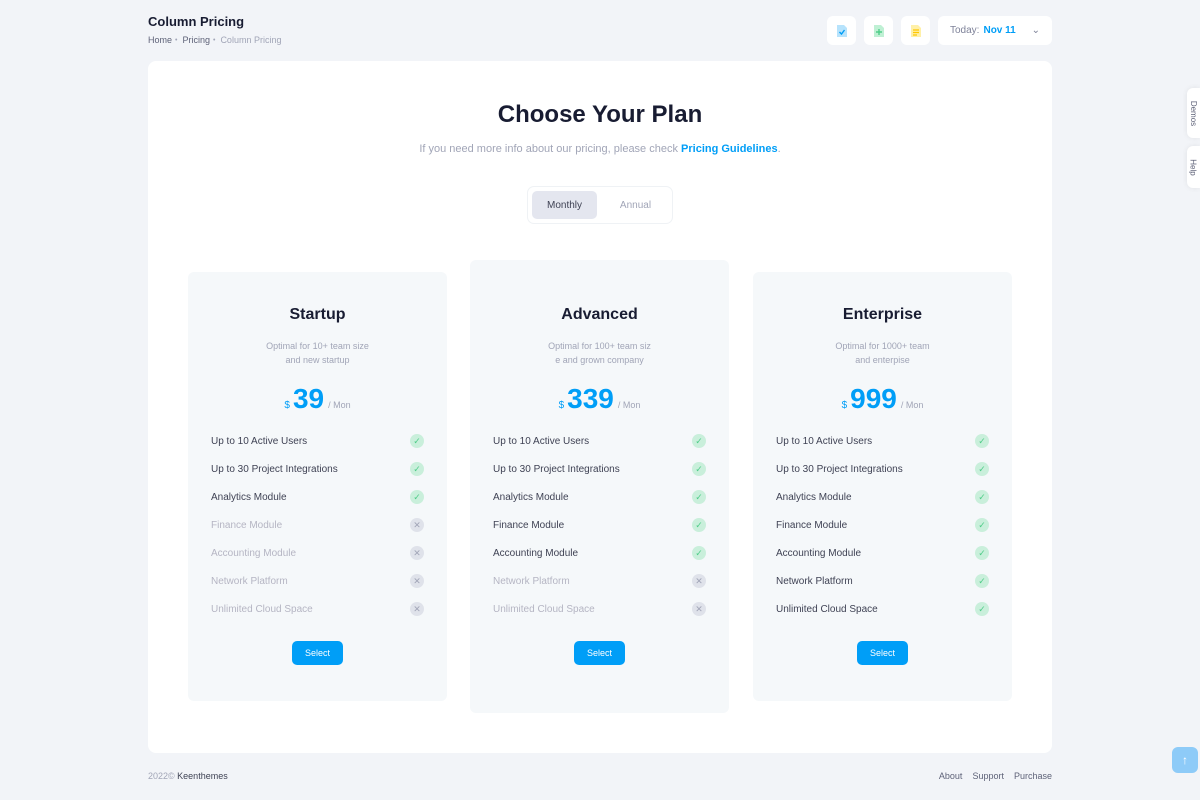 The height and width of the screenshot is (800, 1200). What do you see at coordinates (196, 21) in the screenshot?
I see `page-title: Column Pricing` at bounding box center [196, 21].